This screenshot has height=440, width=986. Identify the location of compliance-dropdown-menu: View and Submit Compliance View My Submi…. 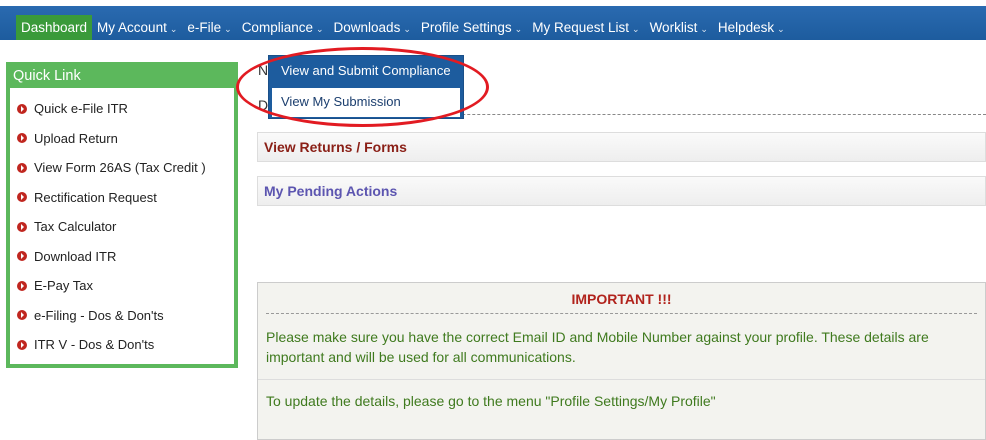
(366, 87).